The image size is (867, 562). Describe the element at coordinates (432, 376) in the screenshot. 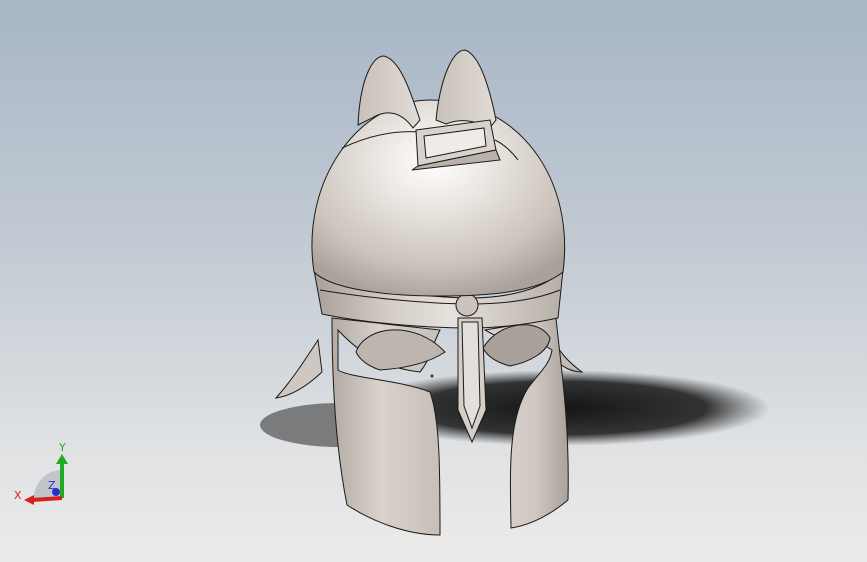

I see `surface-mark` at that location.